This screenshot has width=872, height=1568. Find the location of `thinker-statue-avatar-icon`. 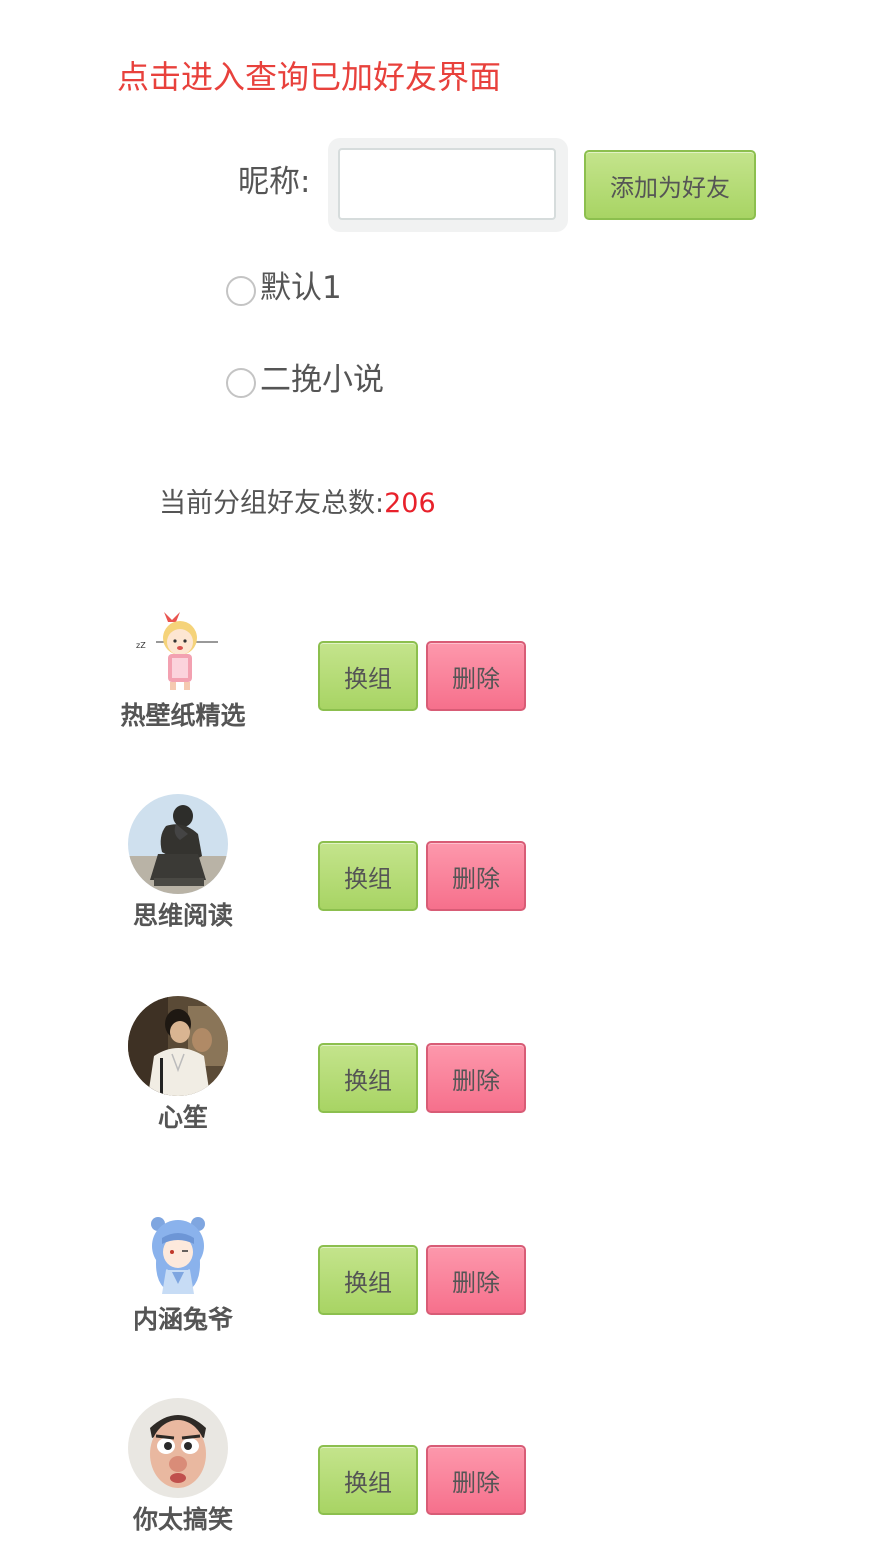

thinker-statue-avatar-icon is located at coordinates (178, 844).